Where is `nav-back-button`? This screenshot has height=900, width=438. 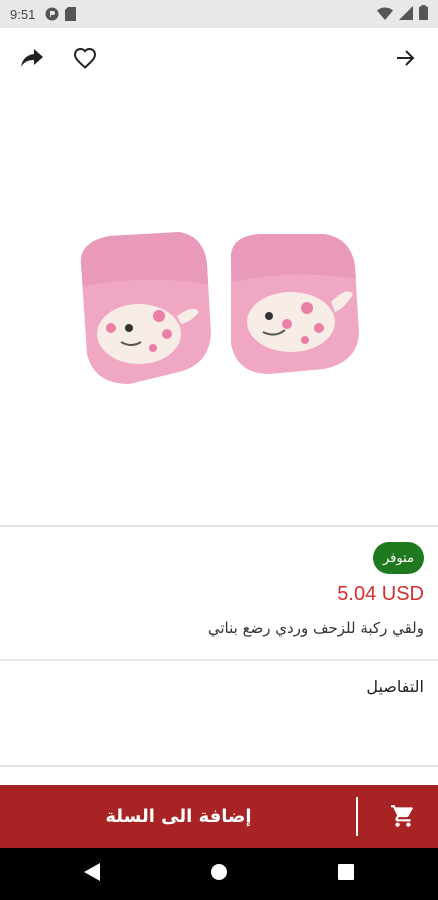 nav-back-button is located at coordinates (92, 874).